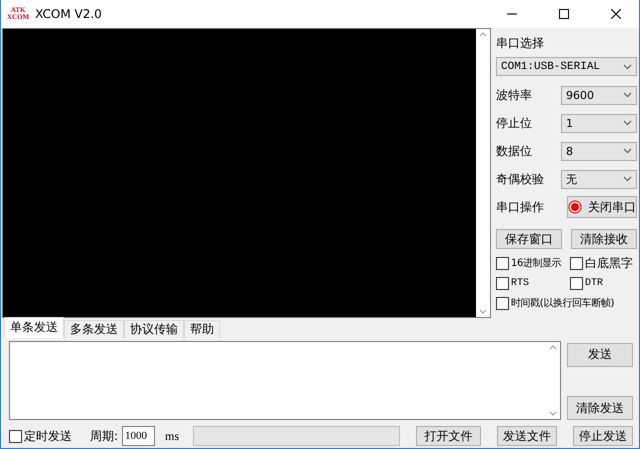  What do you see at coordinates (599, 95) in the screenshot?
I see `setting-dropdown: 9600` at bounding box center [599, 95].